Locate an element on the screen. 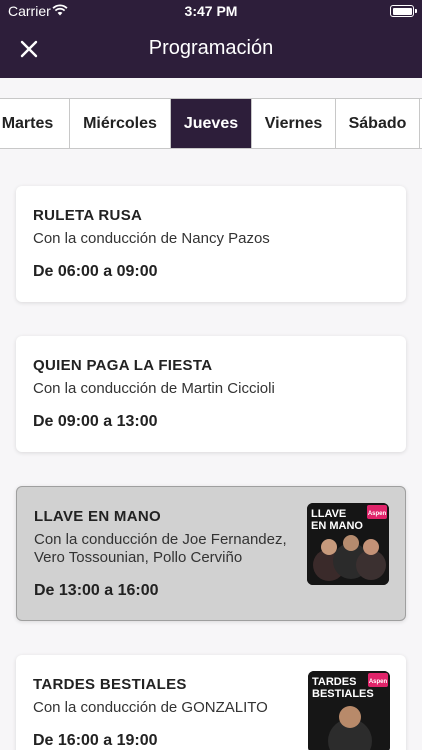  status-bar: Carrier 3:47 PM is located at coordinates (211, 11).